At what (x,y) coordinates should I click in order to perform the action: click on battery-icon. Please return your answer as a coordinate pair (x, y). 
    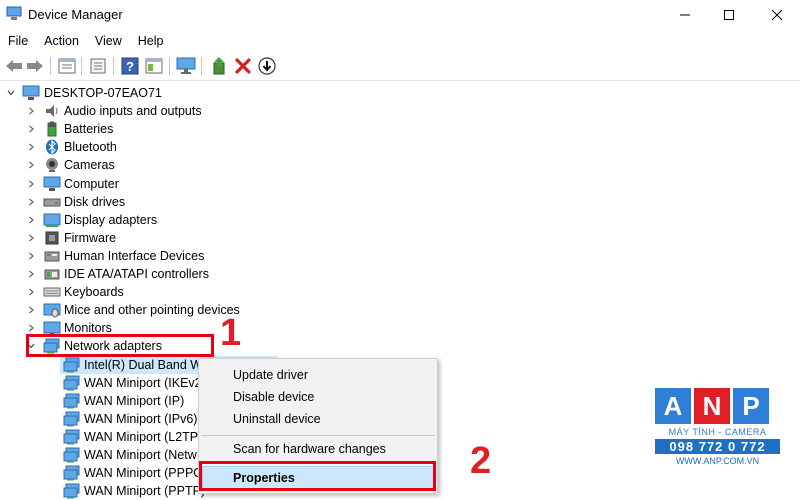
    Looking at the image, I should click on (52, 129).